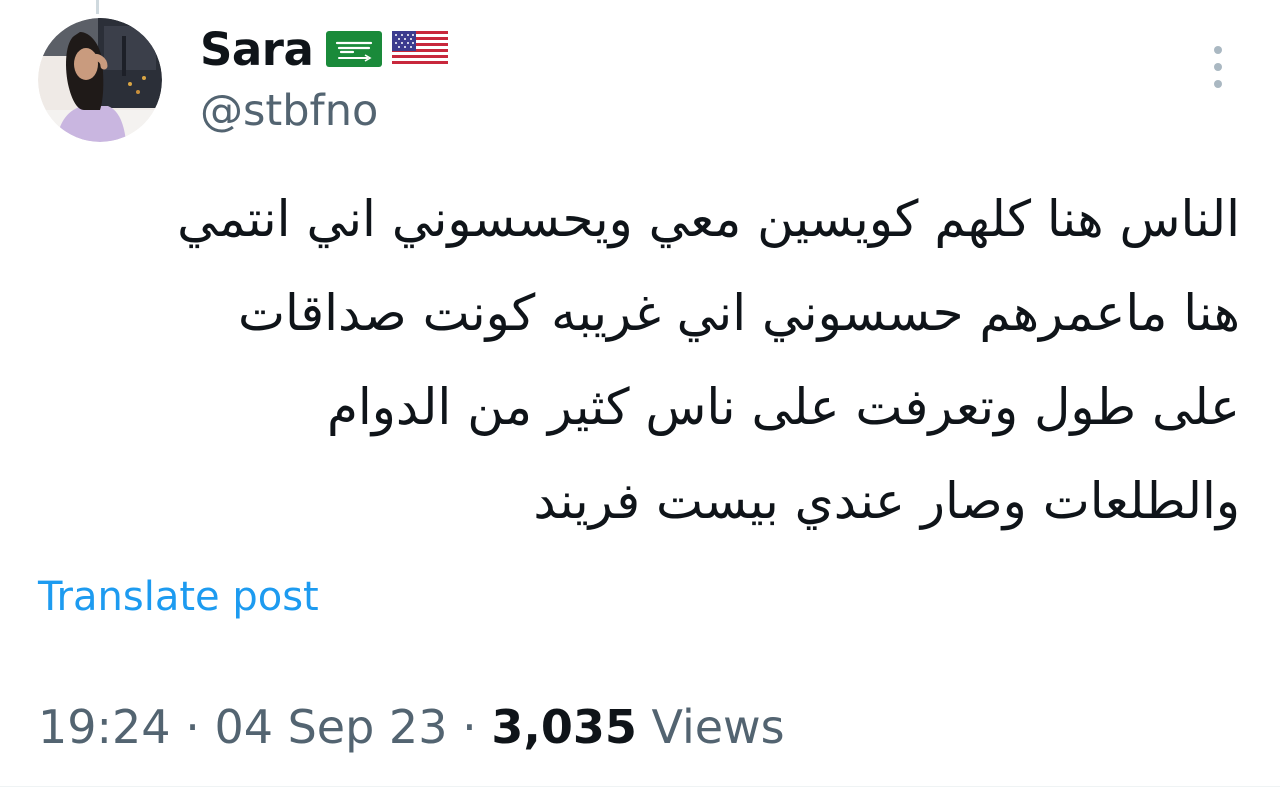 This screenshot has height=791, width=1280. I want to click on thread-connector-line, so click(97, 7).